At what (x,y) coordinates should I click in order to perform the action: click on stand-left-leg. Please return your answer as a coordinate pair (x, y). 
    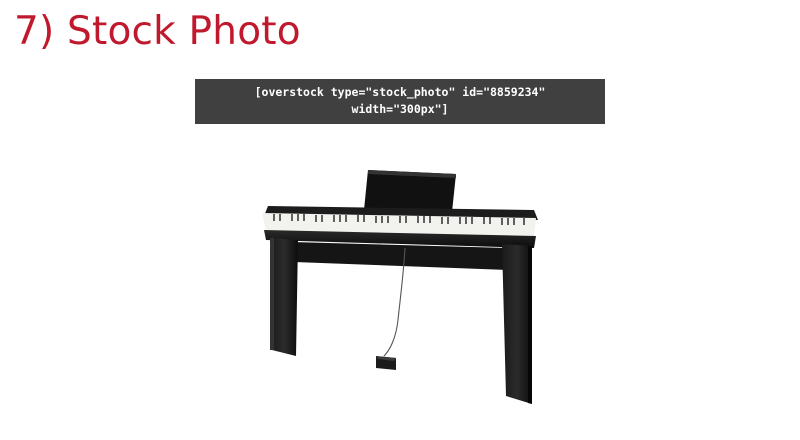
    Looking at the image, I should click on (284, 297).